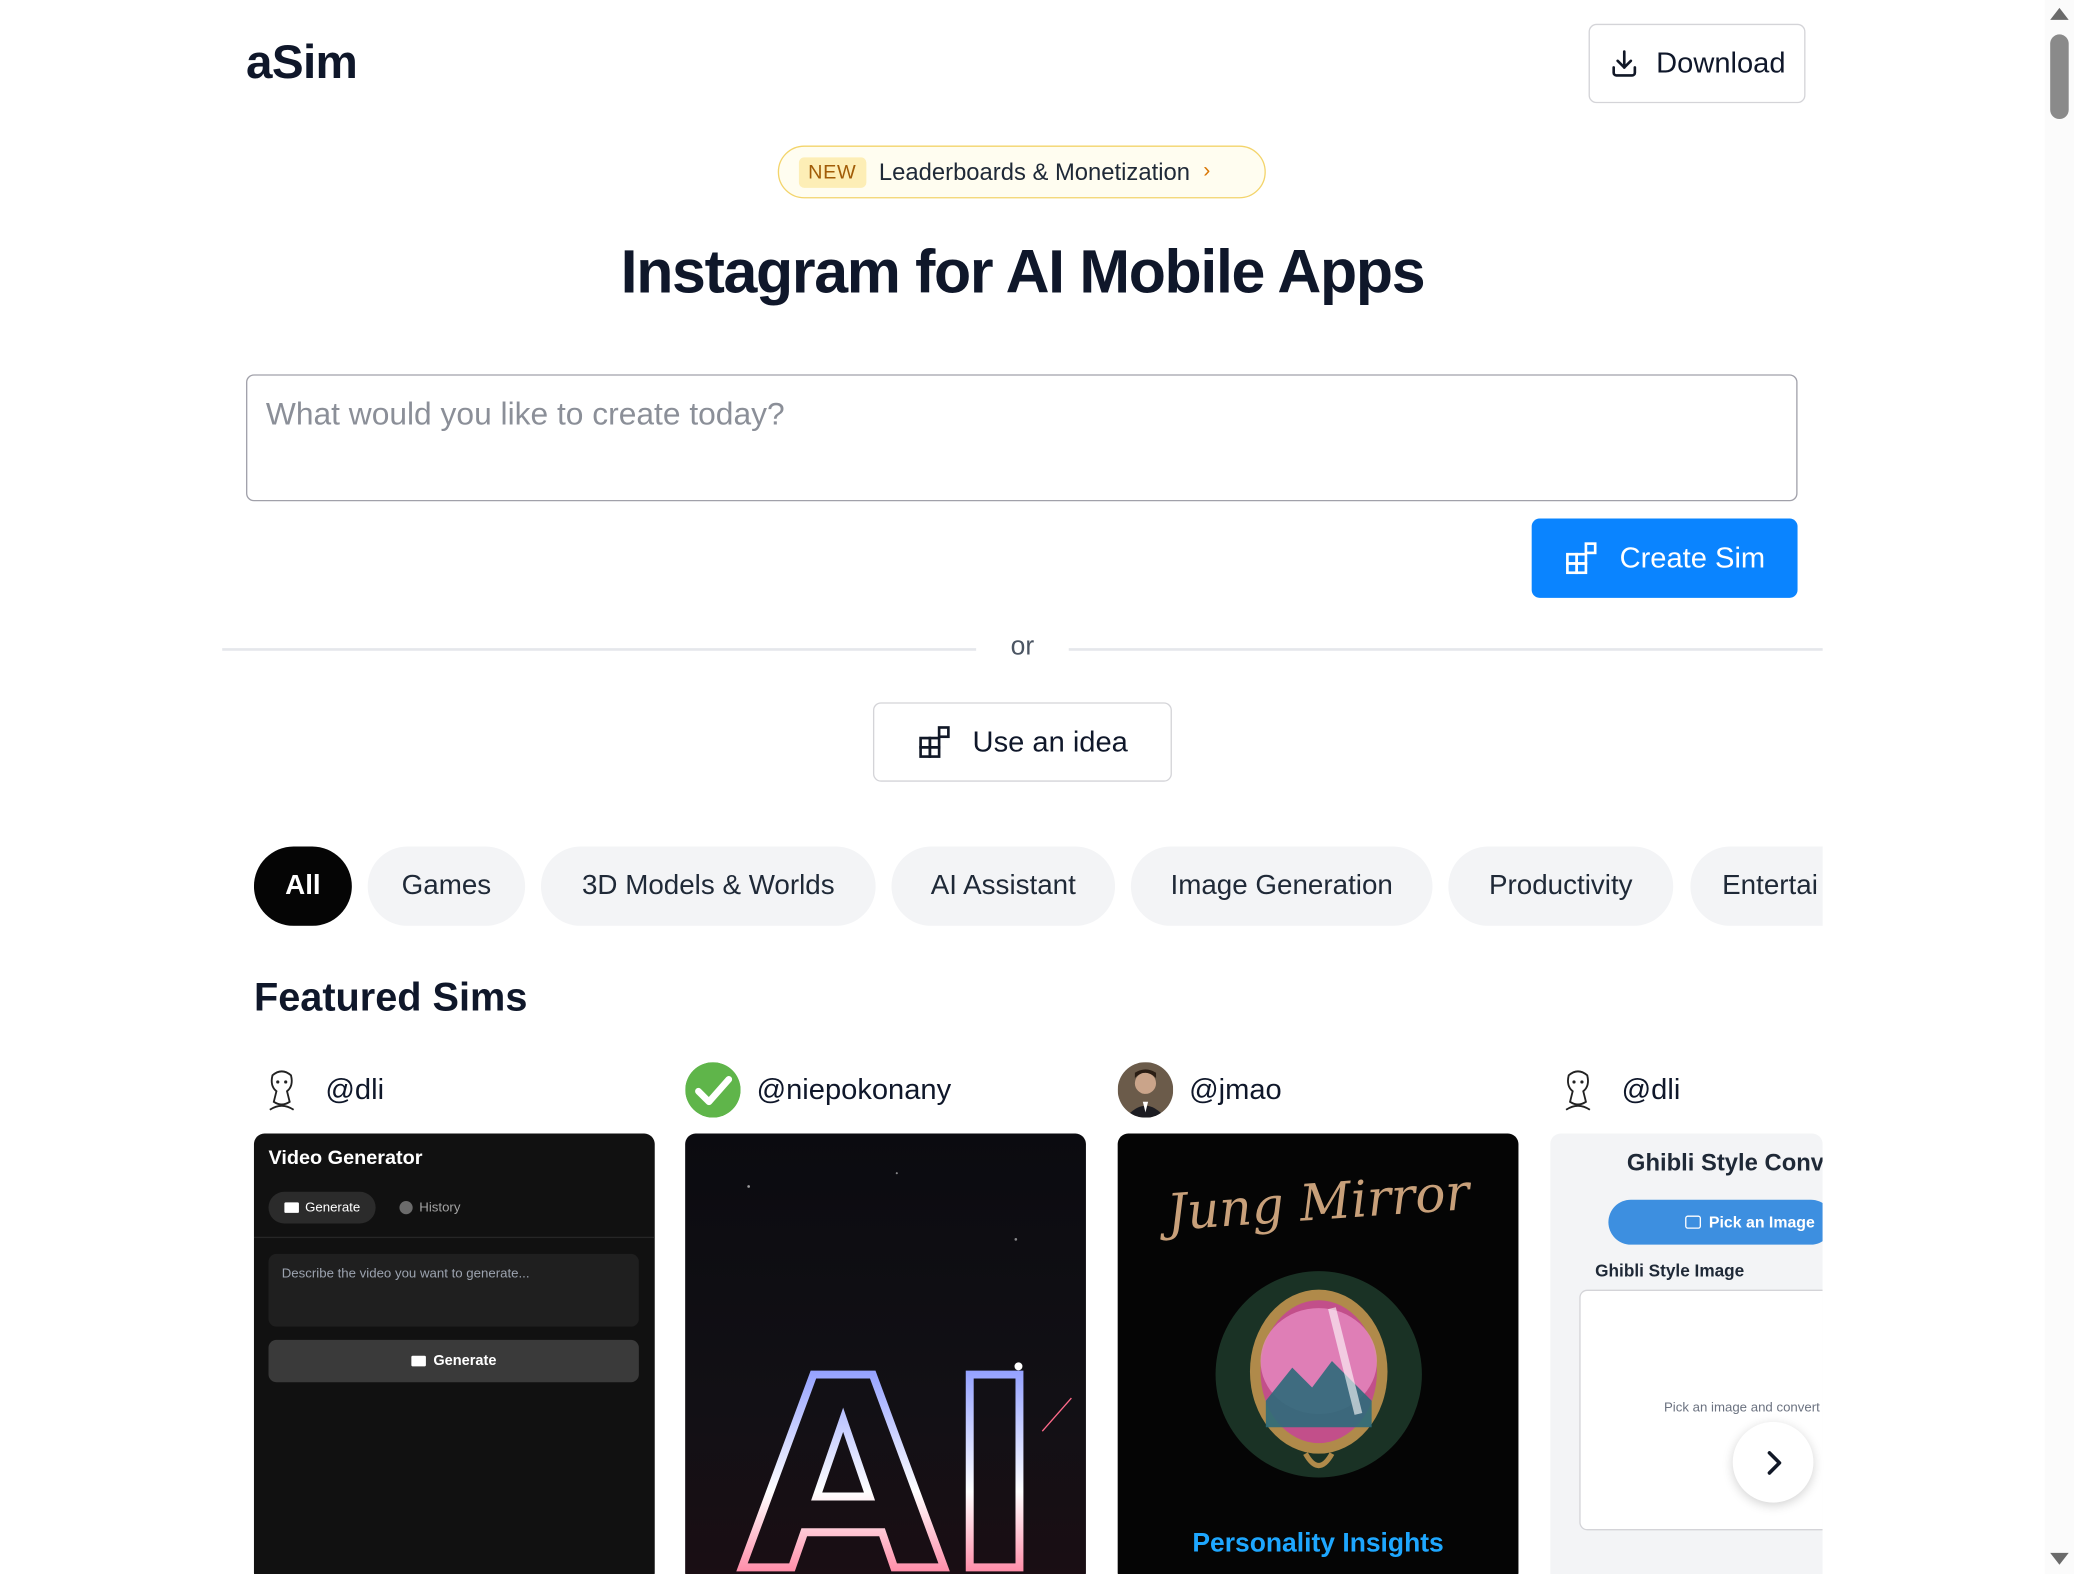 This screenshot has height=1574, width=2074. I want to click on category-chip-all: All, so click(302, 886).